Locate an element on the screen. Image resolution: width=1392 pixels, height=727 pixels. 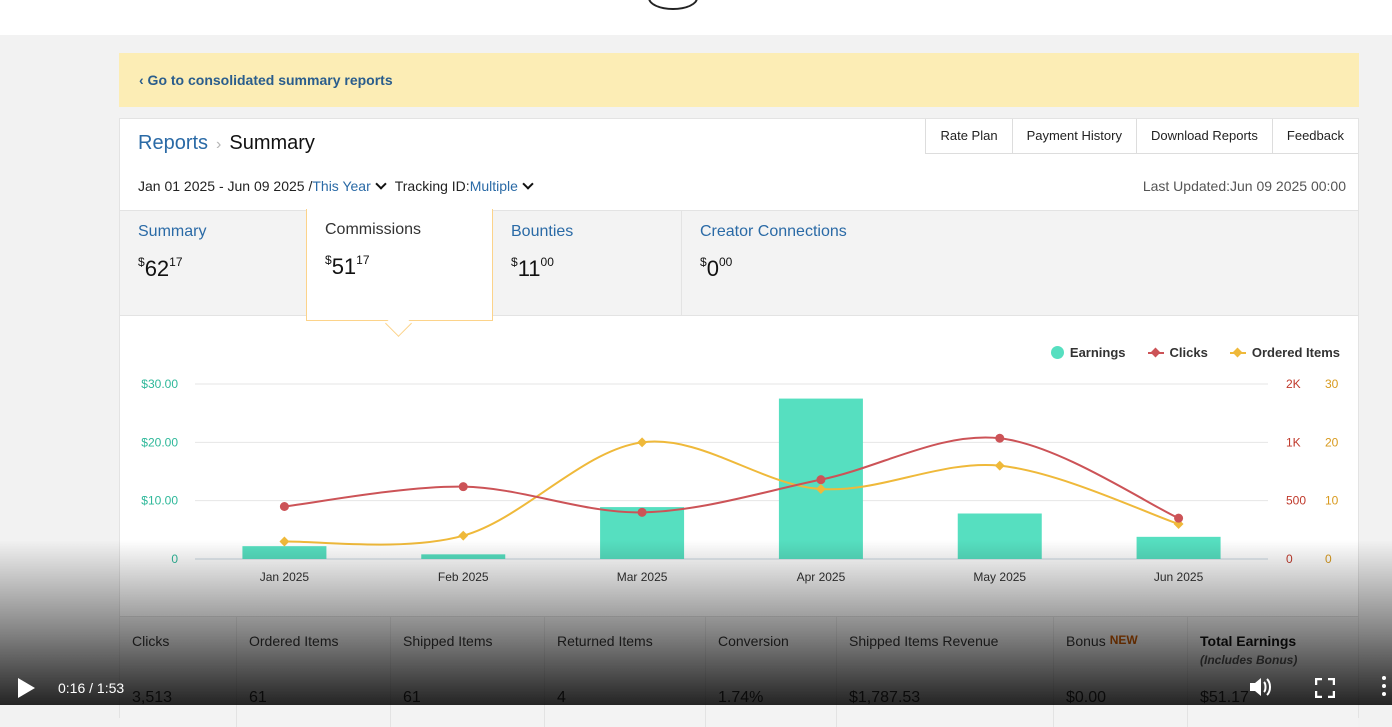
y-axis-tick-clicks: 2K is located at coordinates (1293, 384).